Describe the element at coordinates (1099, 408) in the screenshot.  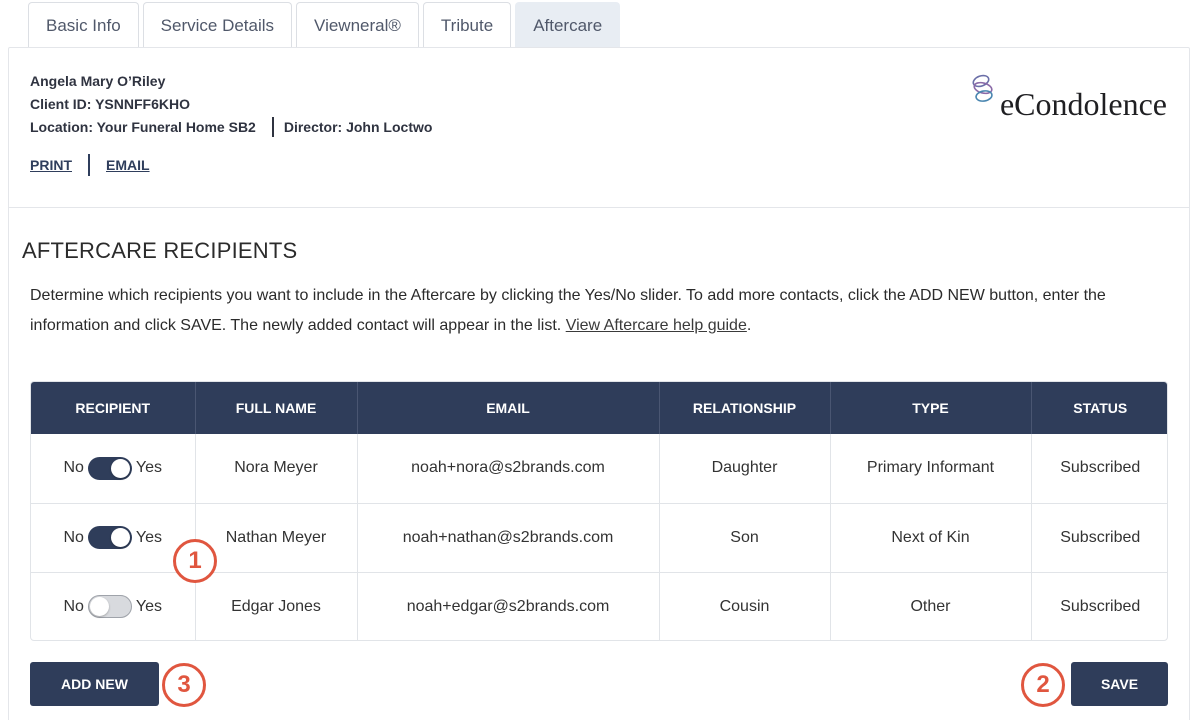
I see `header-status: STATUS` at that location.